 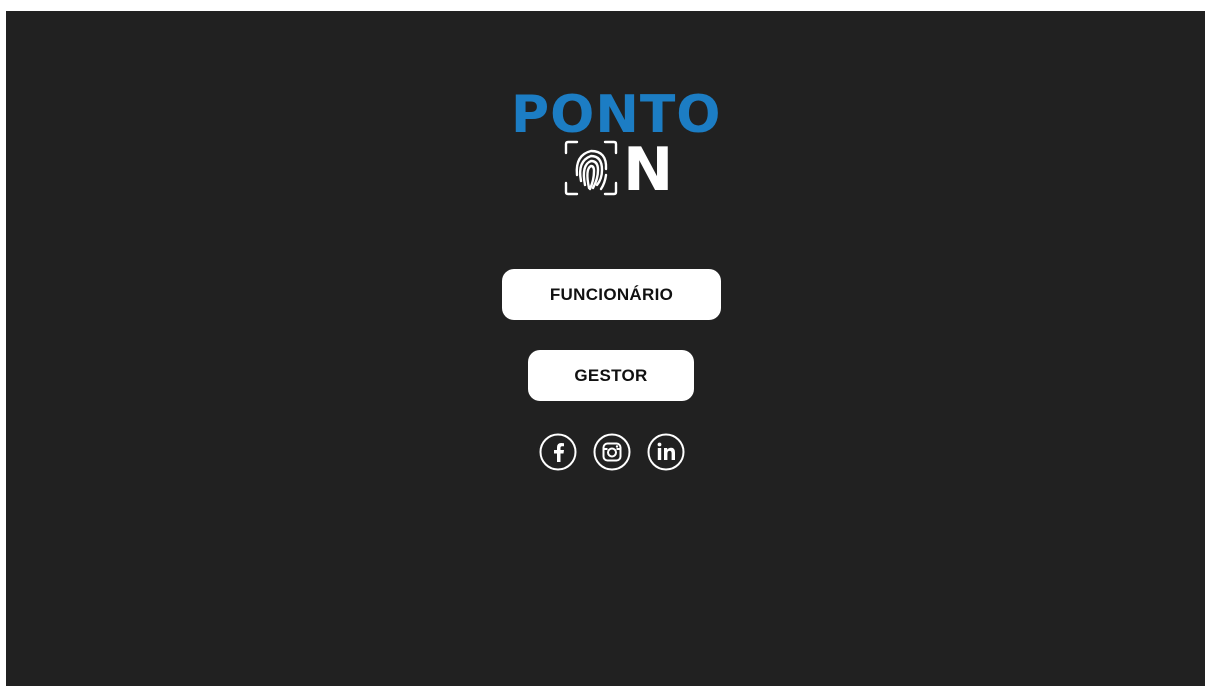 I want to click on logo-bottom: N, so click(x=623, y=170).